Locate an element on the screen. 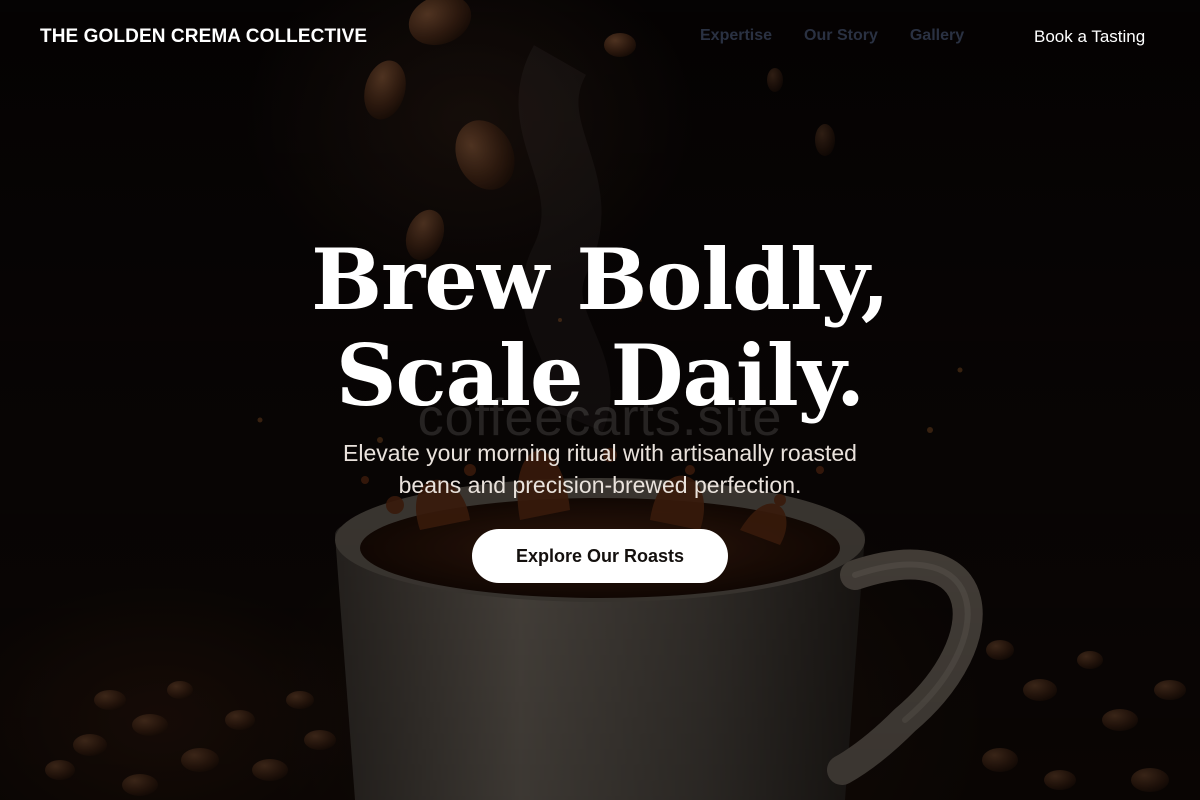 This screenshot has width=1200, height=800. explore-roasts-button: Explore Our Roasts is located at coordinates (600, 556).